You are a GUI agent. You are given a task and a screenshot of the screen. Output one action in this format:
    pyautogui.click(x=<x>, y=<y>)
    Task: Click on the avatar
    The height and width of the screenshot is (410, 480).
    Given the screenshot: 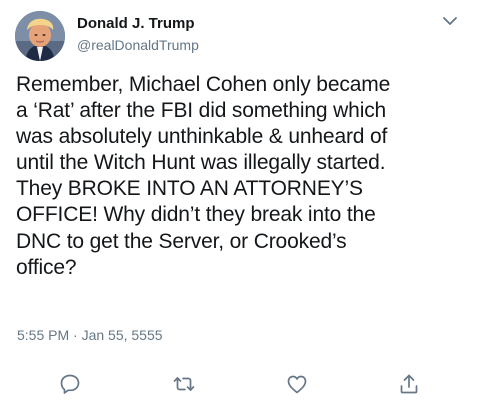 What is the action you would take?
    pyautogui.click(x=40, y=36)
    